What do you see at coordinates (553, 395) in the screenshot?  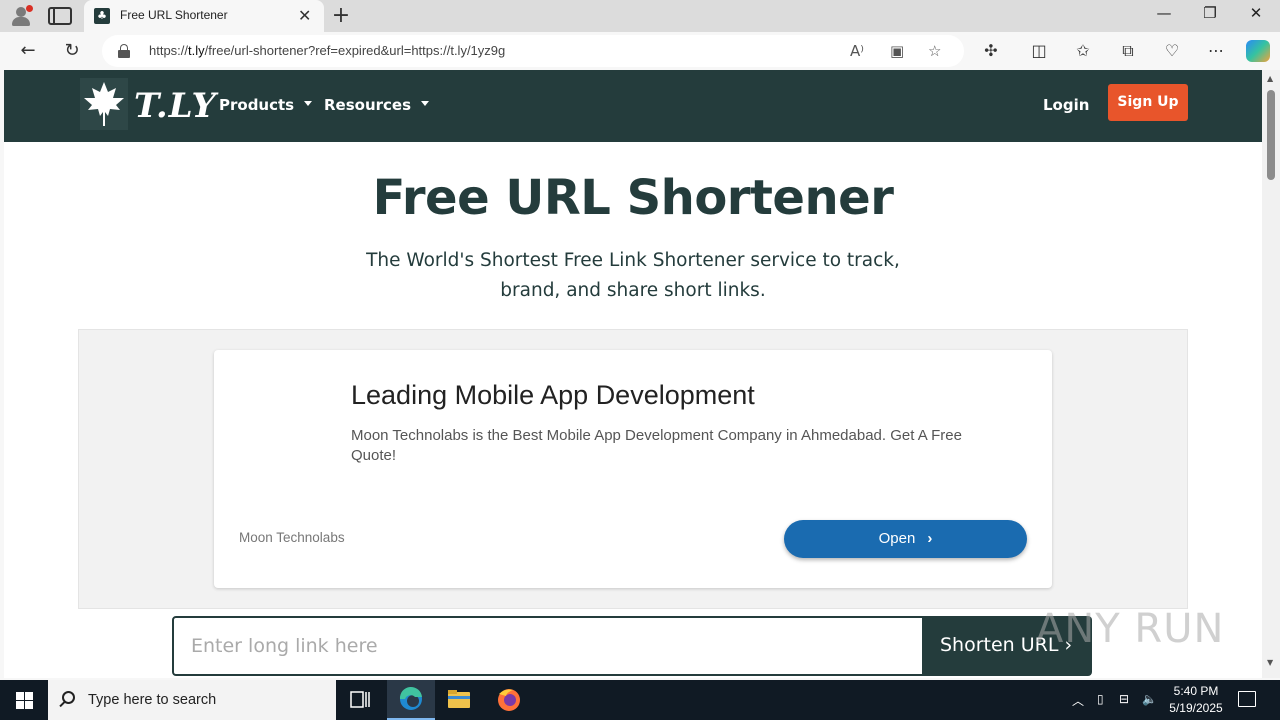 I see `ad-title: Leading Mobile App Development` at bounding box center [553, 395].